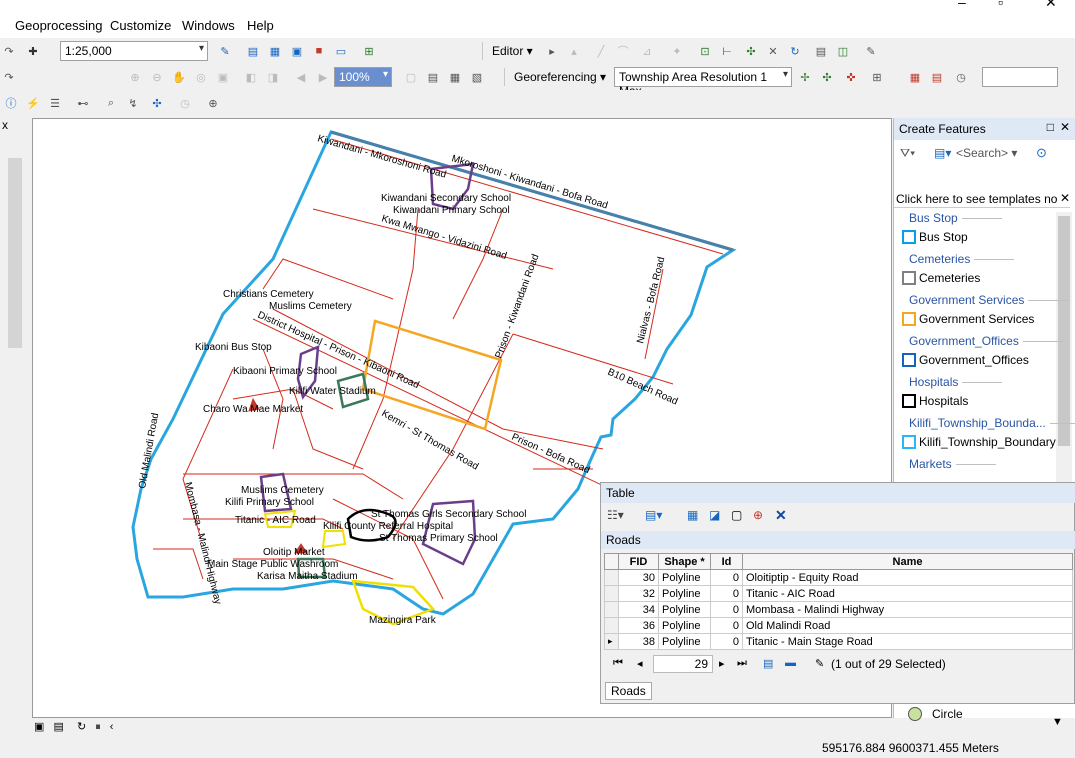 This screenshot has height=758, width=1075. What do you see at coordinates (253, 51) in the screenshot?
I see `table-of-contents-icon: ▤` at bounding box center [253, 51].